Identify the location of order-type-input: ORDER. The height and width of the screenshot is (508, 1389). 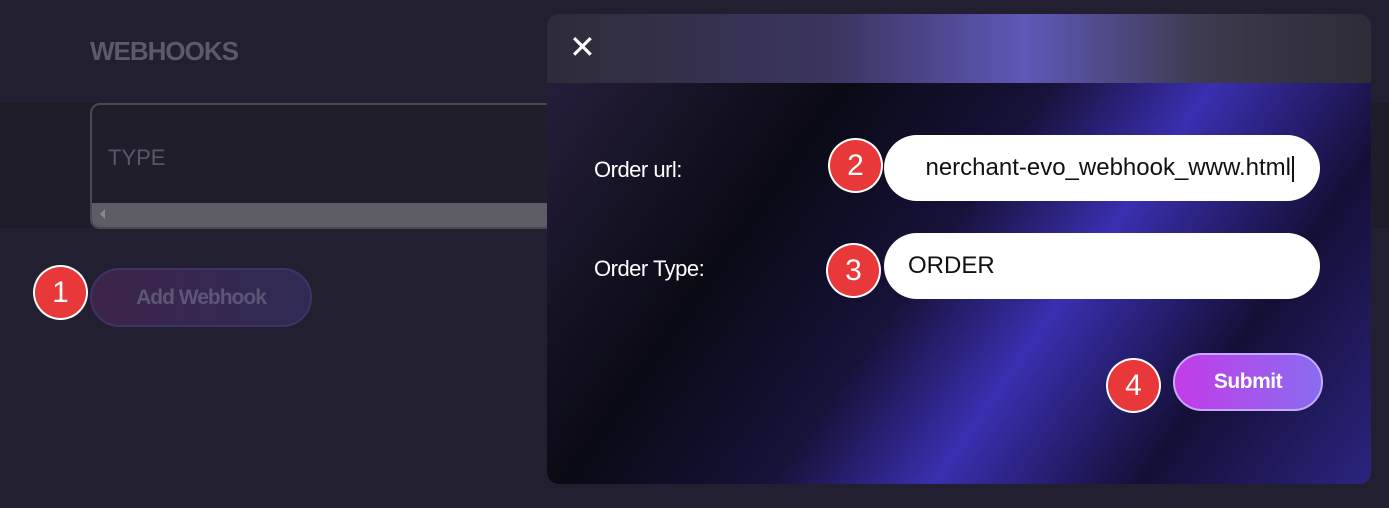
(1102, 266).